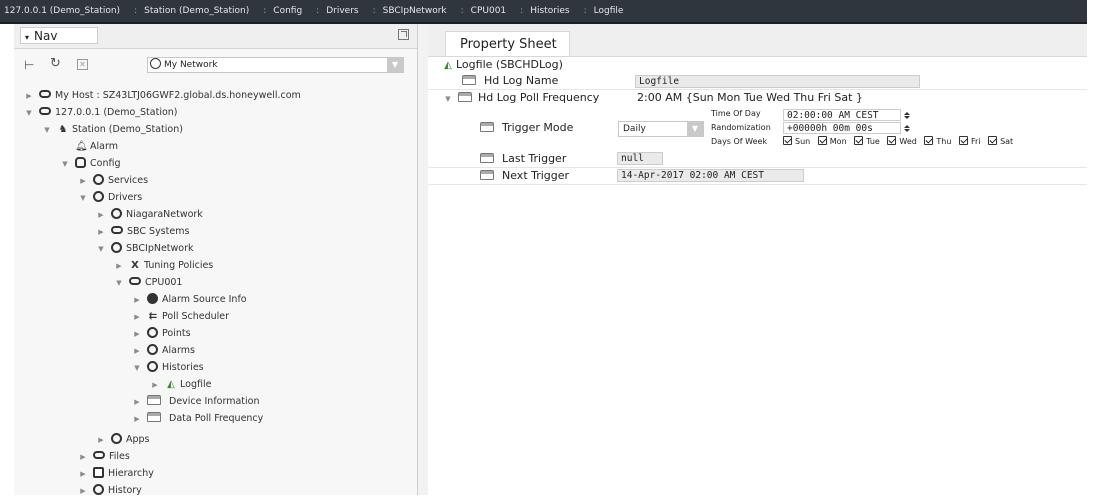 The width and height of the screenshot is (1096, 500). I want to click on day-label: Fri, so click(975, 141).